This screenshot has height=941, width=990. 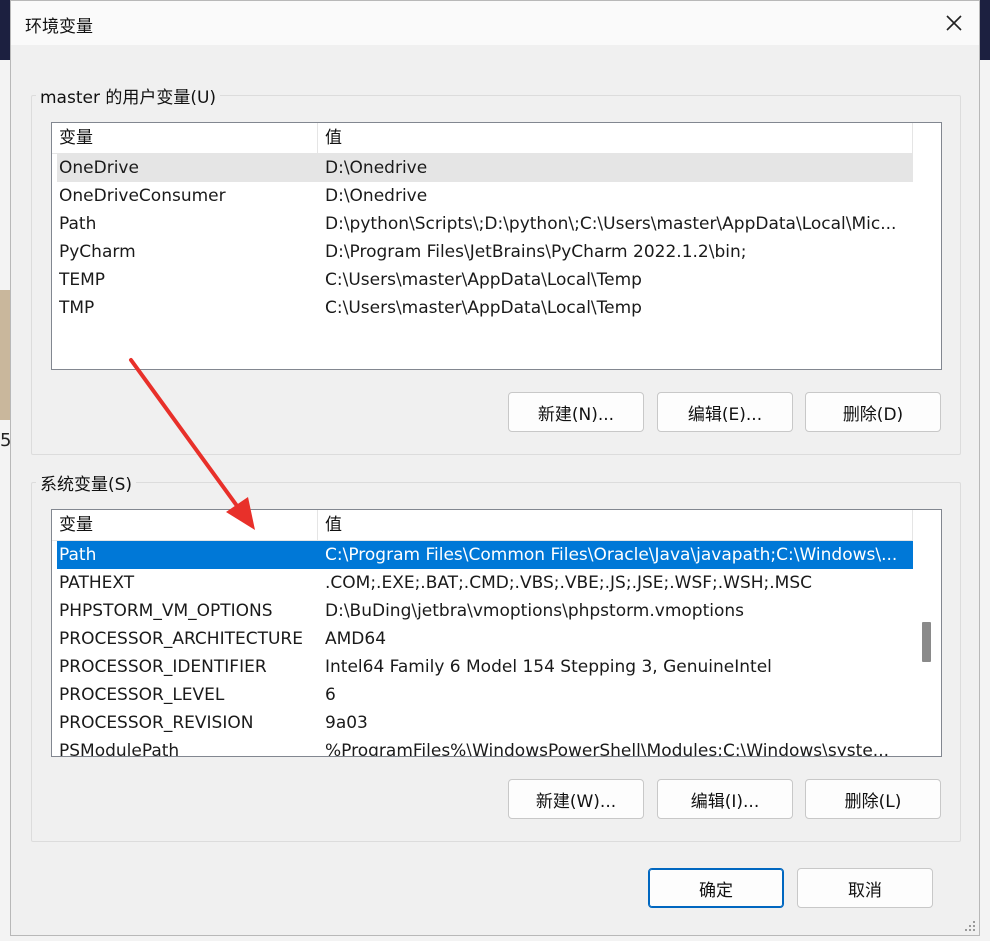 I want to click on cancel-button: 取消, so click(x=865, y=888).